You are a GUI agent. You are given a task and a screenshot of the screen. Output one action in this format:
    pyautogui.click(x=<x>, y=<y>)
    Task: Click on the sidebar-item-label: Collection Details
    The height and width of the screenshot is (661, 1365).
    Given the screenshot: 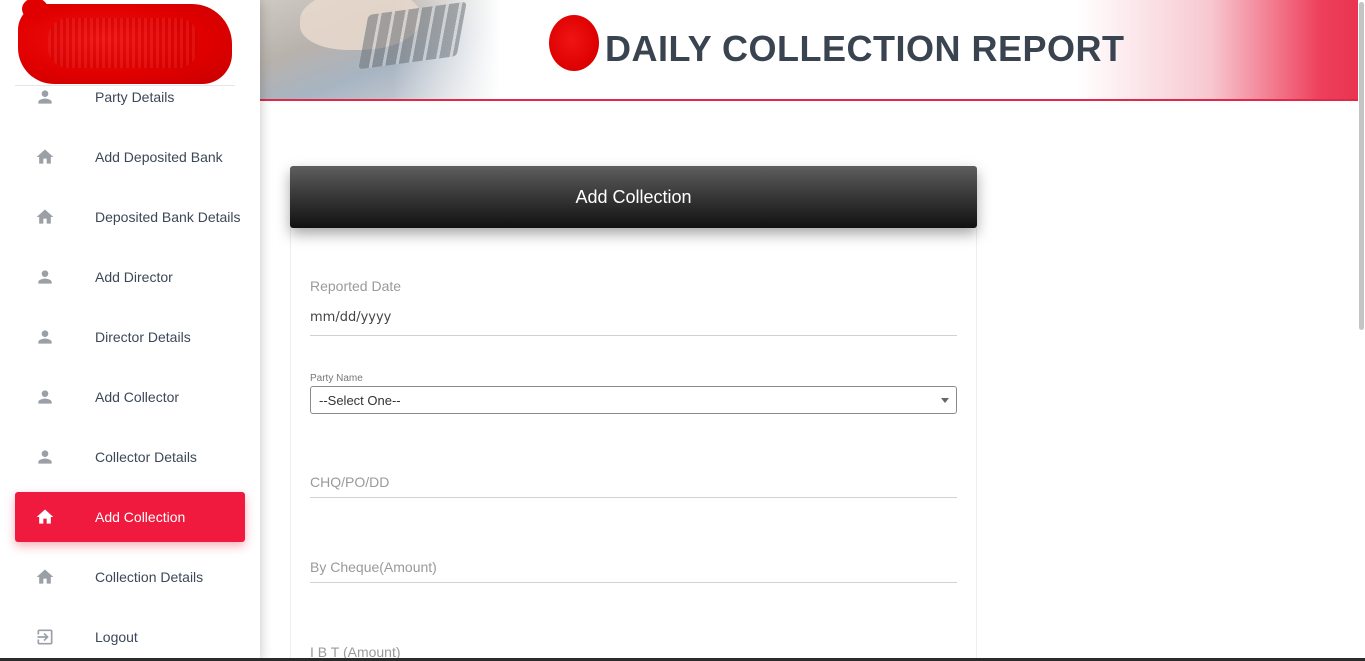 What is the action you would take?
    pyautogui.click(x=149, y=577)
    